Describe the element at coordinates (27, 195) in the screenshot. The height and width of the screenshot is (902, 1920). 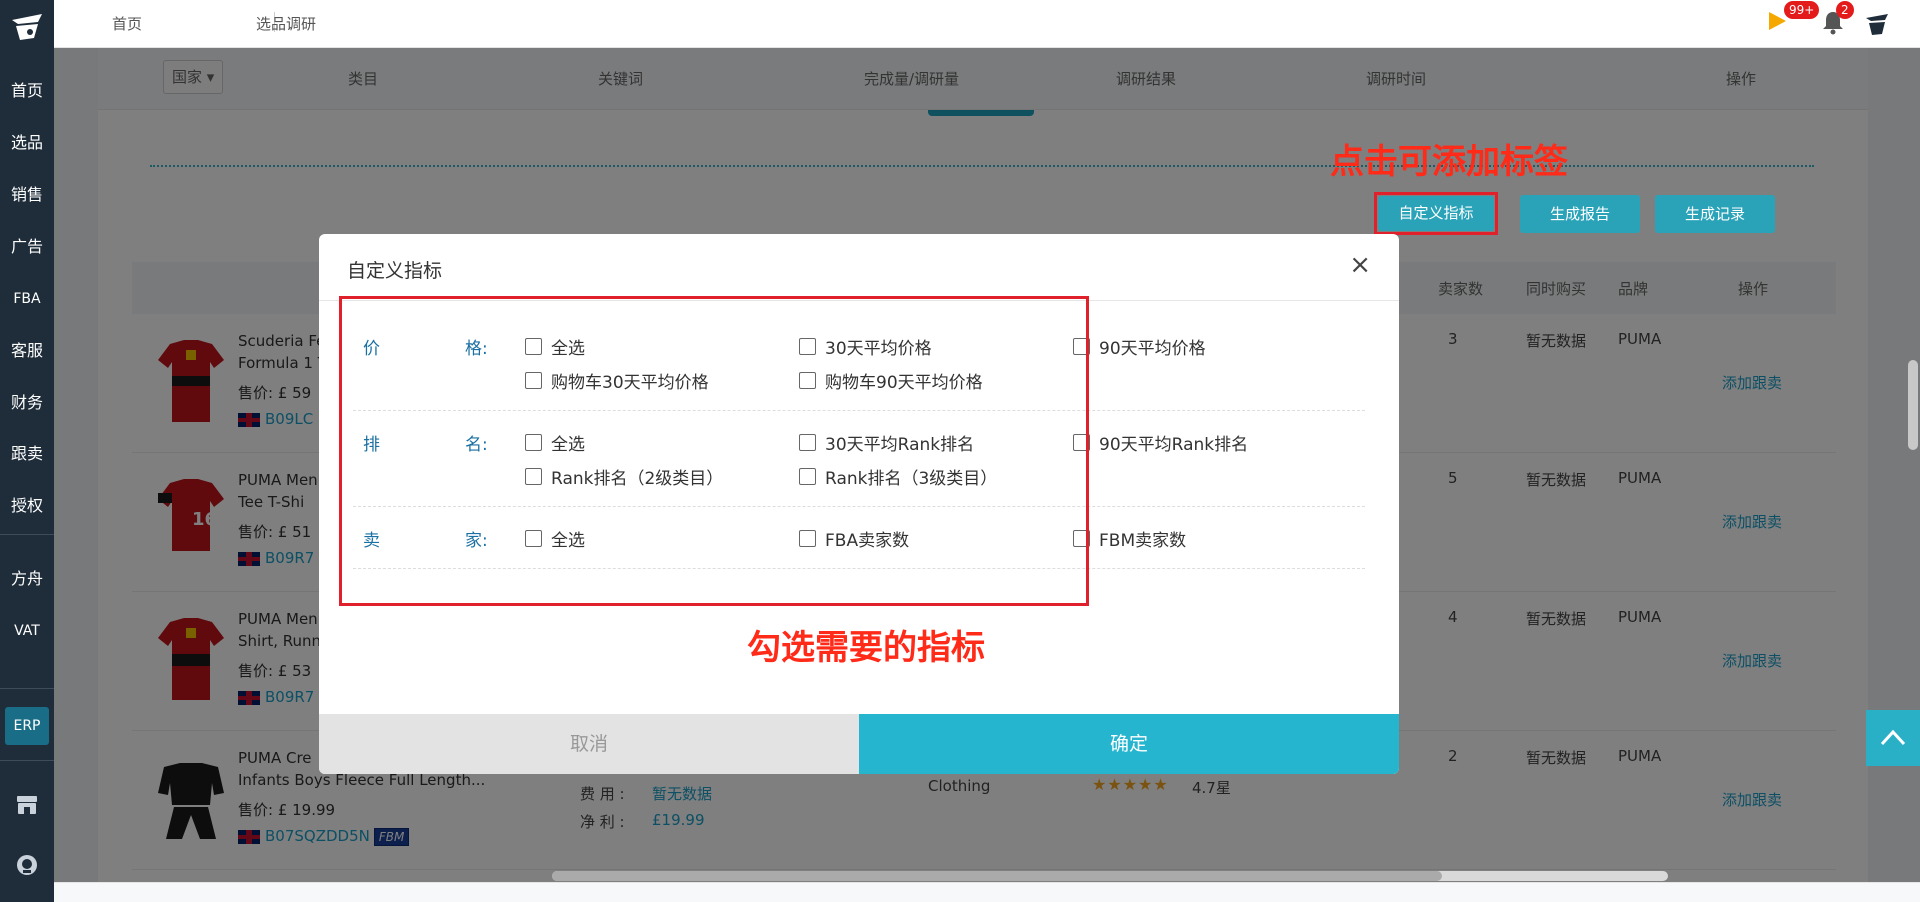
I see `sidebar-item-sales: 销售` at that location.